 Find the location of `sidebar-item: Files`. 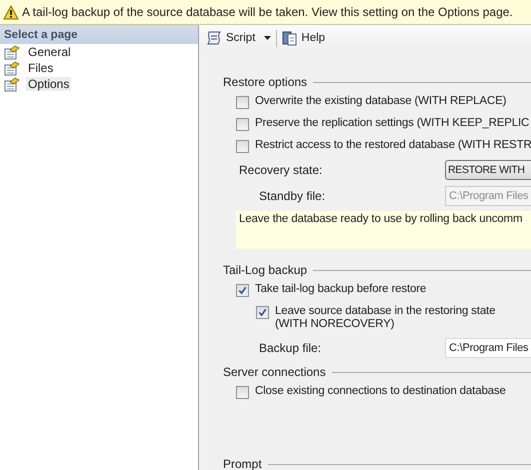

sidebar-item: Files is located at coordinates (41, 68).